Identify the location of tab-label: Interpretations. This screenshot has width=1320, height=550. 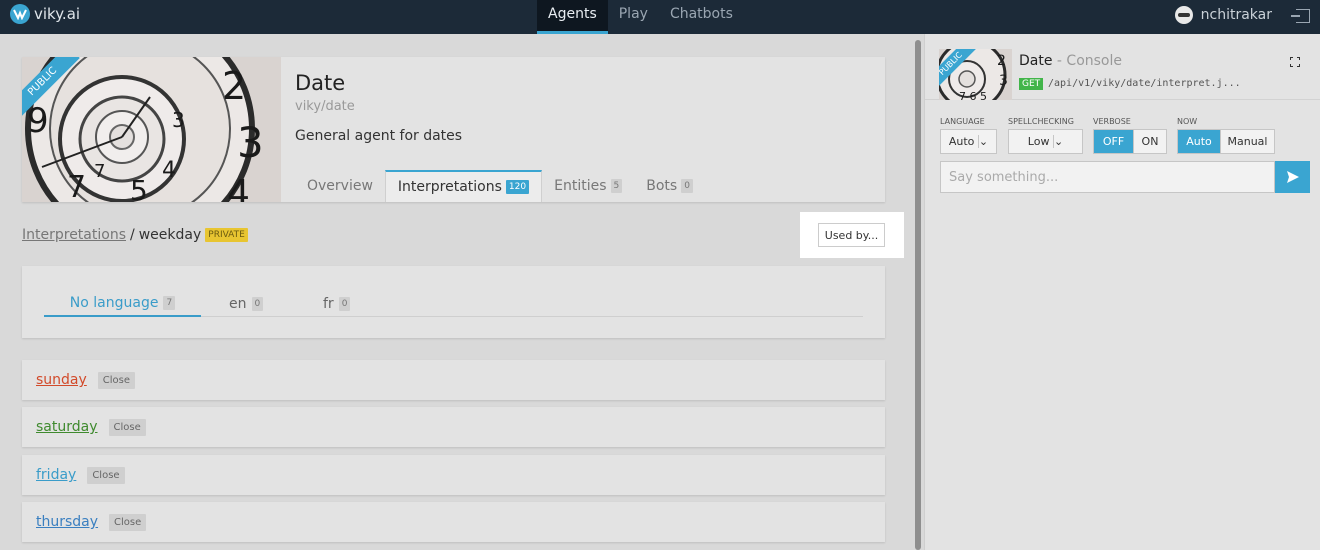
(449, 187).